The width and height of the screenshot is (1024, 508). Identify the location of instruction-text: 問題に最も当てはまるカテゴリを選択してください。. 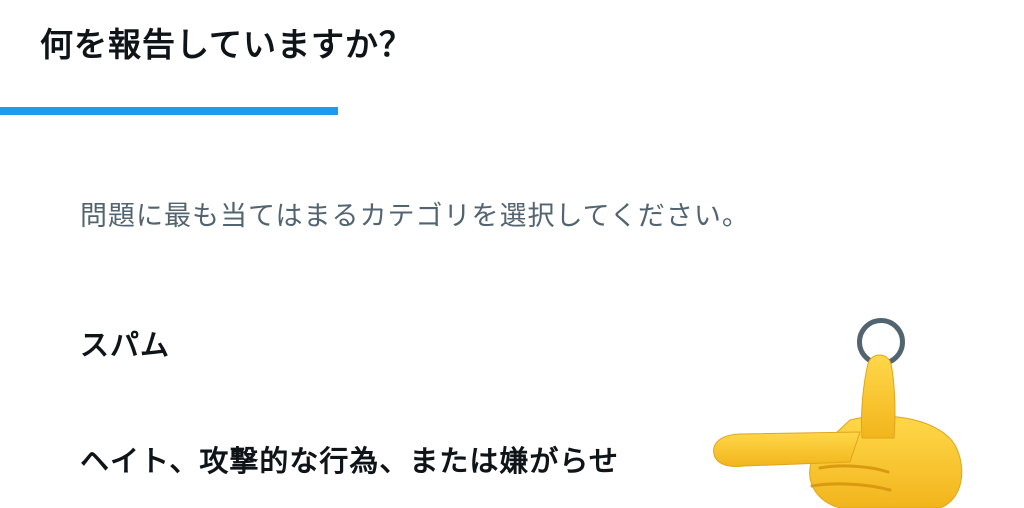
(415, 216).